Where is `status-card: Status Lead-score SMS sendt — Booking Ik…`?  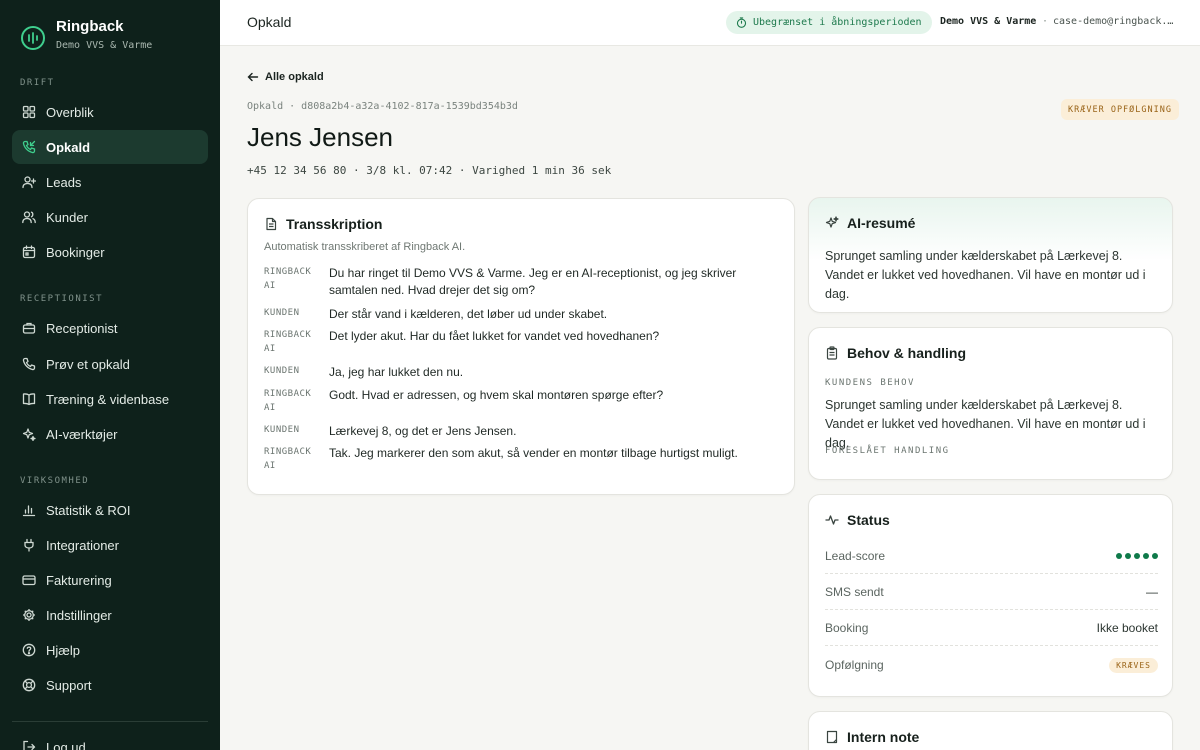
status-card: Status Lead-score SMS sendt — Booking Ik… is located at coordinates (990, 595).